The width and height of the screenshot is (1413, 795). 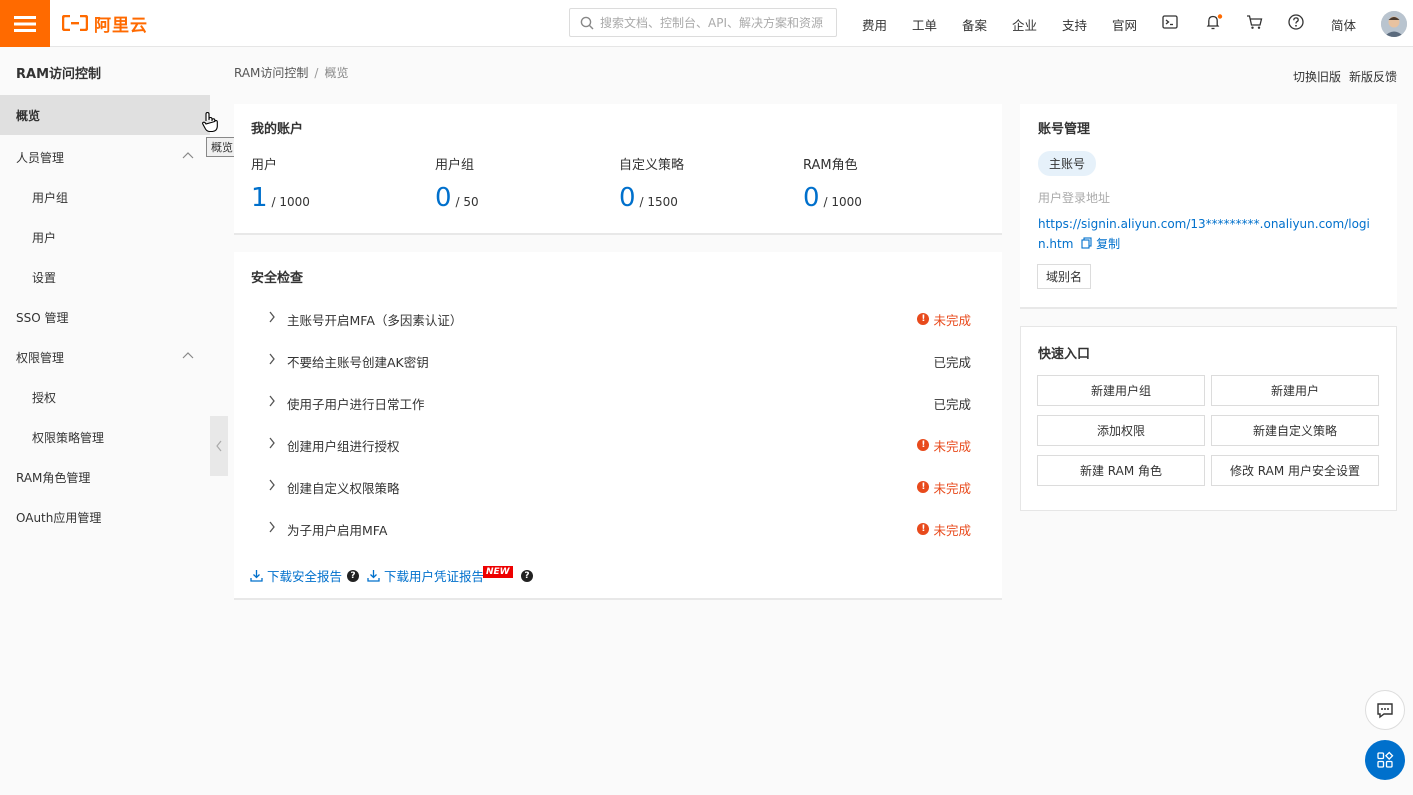 I want to click on security-item-label: 主账号开启MFA（多因素认证）, so click(x=375, y=320).